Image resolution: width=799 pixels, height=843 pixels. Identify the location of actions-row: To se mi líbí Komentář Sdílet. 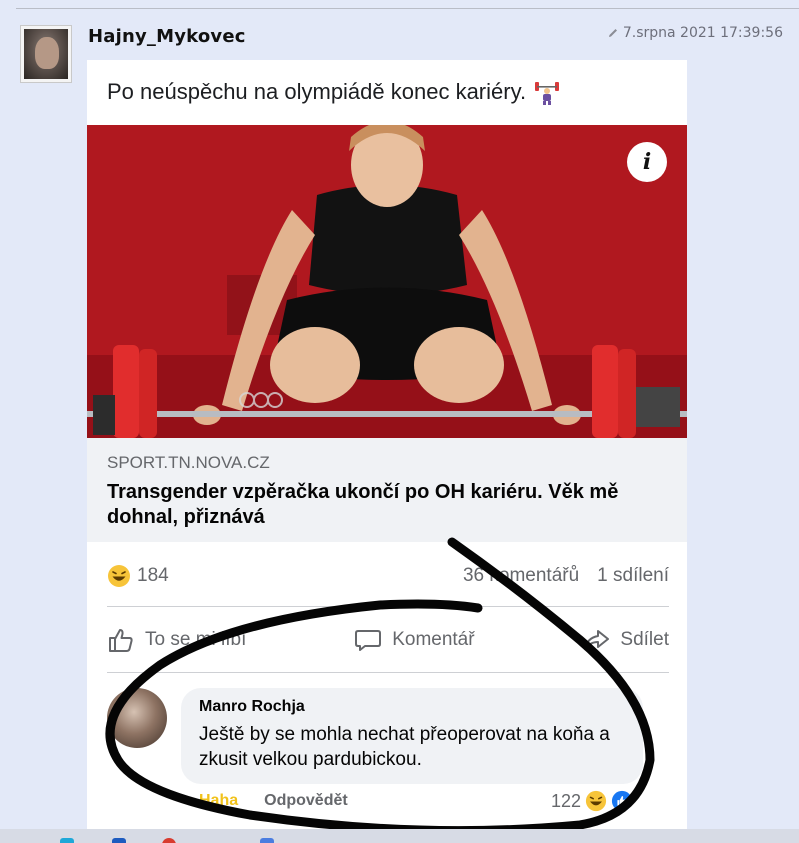
(388, 640).